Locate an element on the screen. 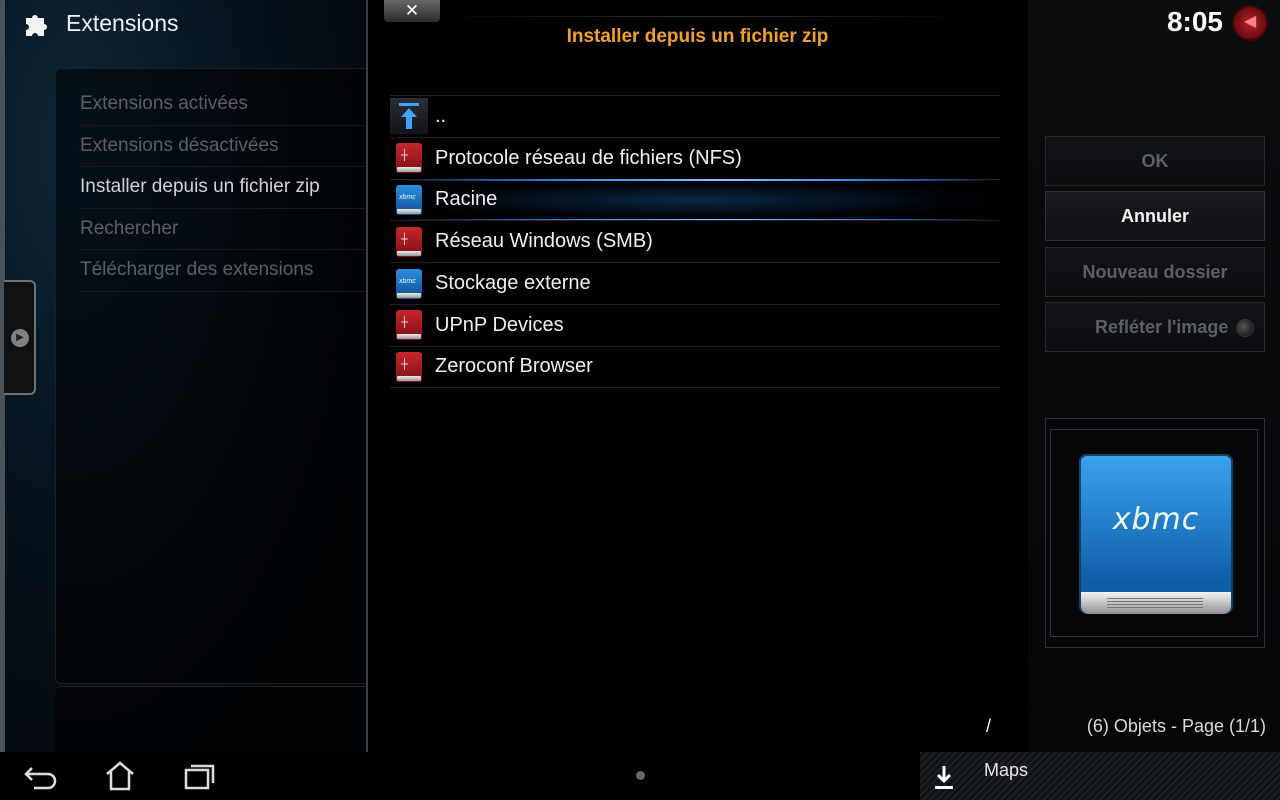  hard-drive-icon: xbmc is located at coordinates (1156, 534).